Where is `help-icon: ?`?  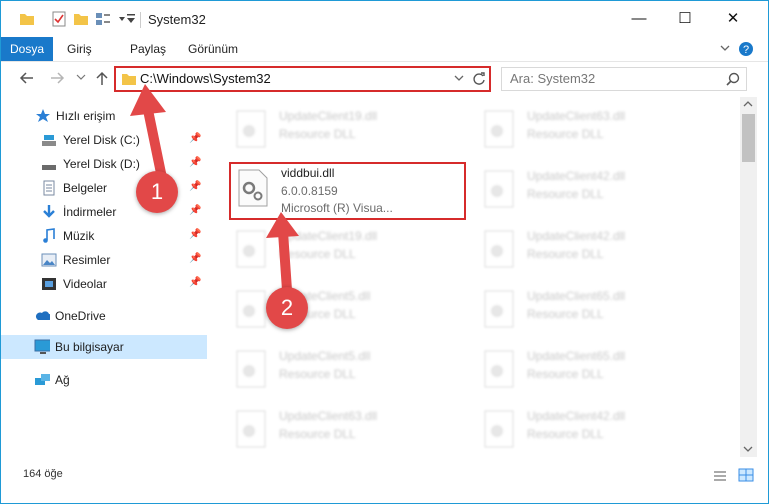
help-icon: ? is located at coordinates (746, 49).